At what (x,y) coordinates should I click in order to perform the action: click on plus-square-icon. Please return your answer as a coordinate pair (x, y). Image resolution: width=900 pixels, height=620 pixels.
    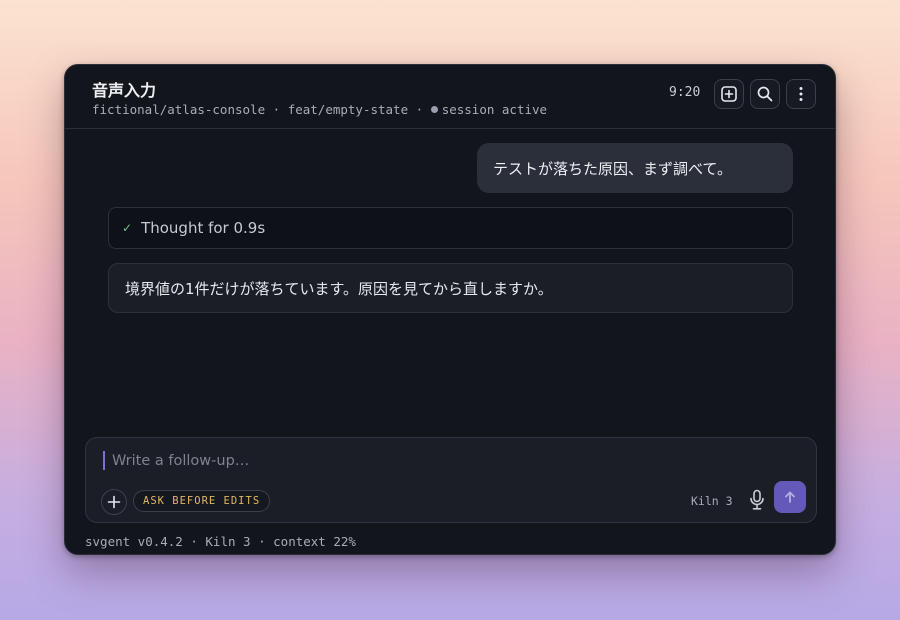
    Looking at the image, I should click on (729, 94).